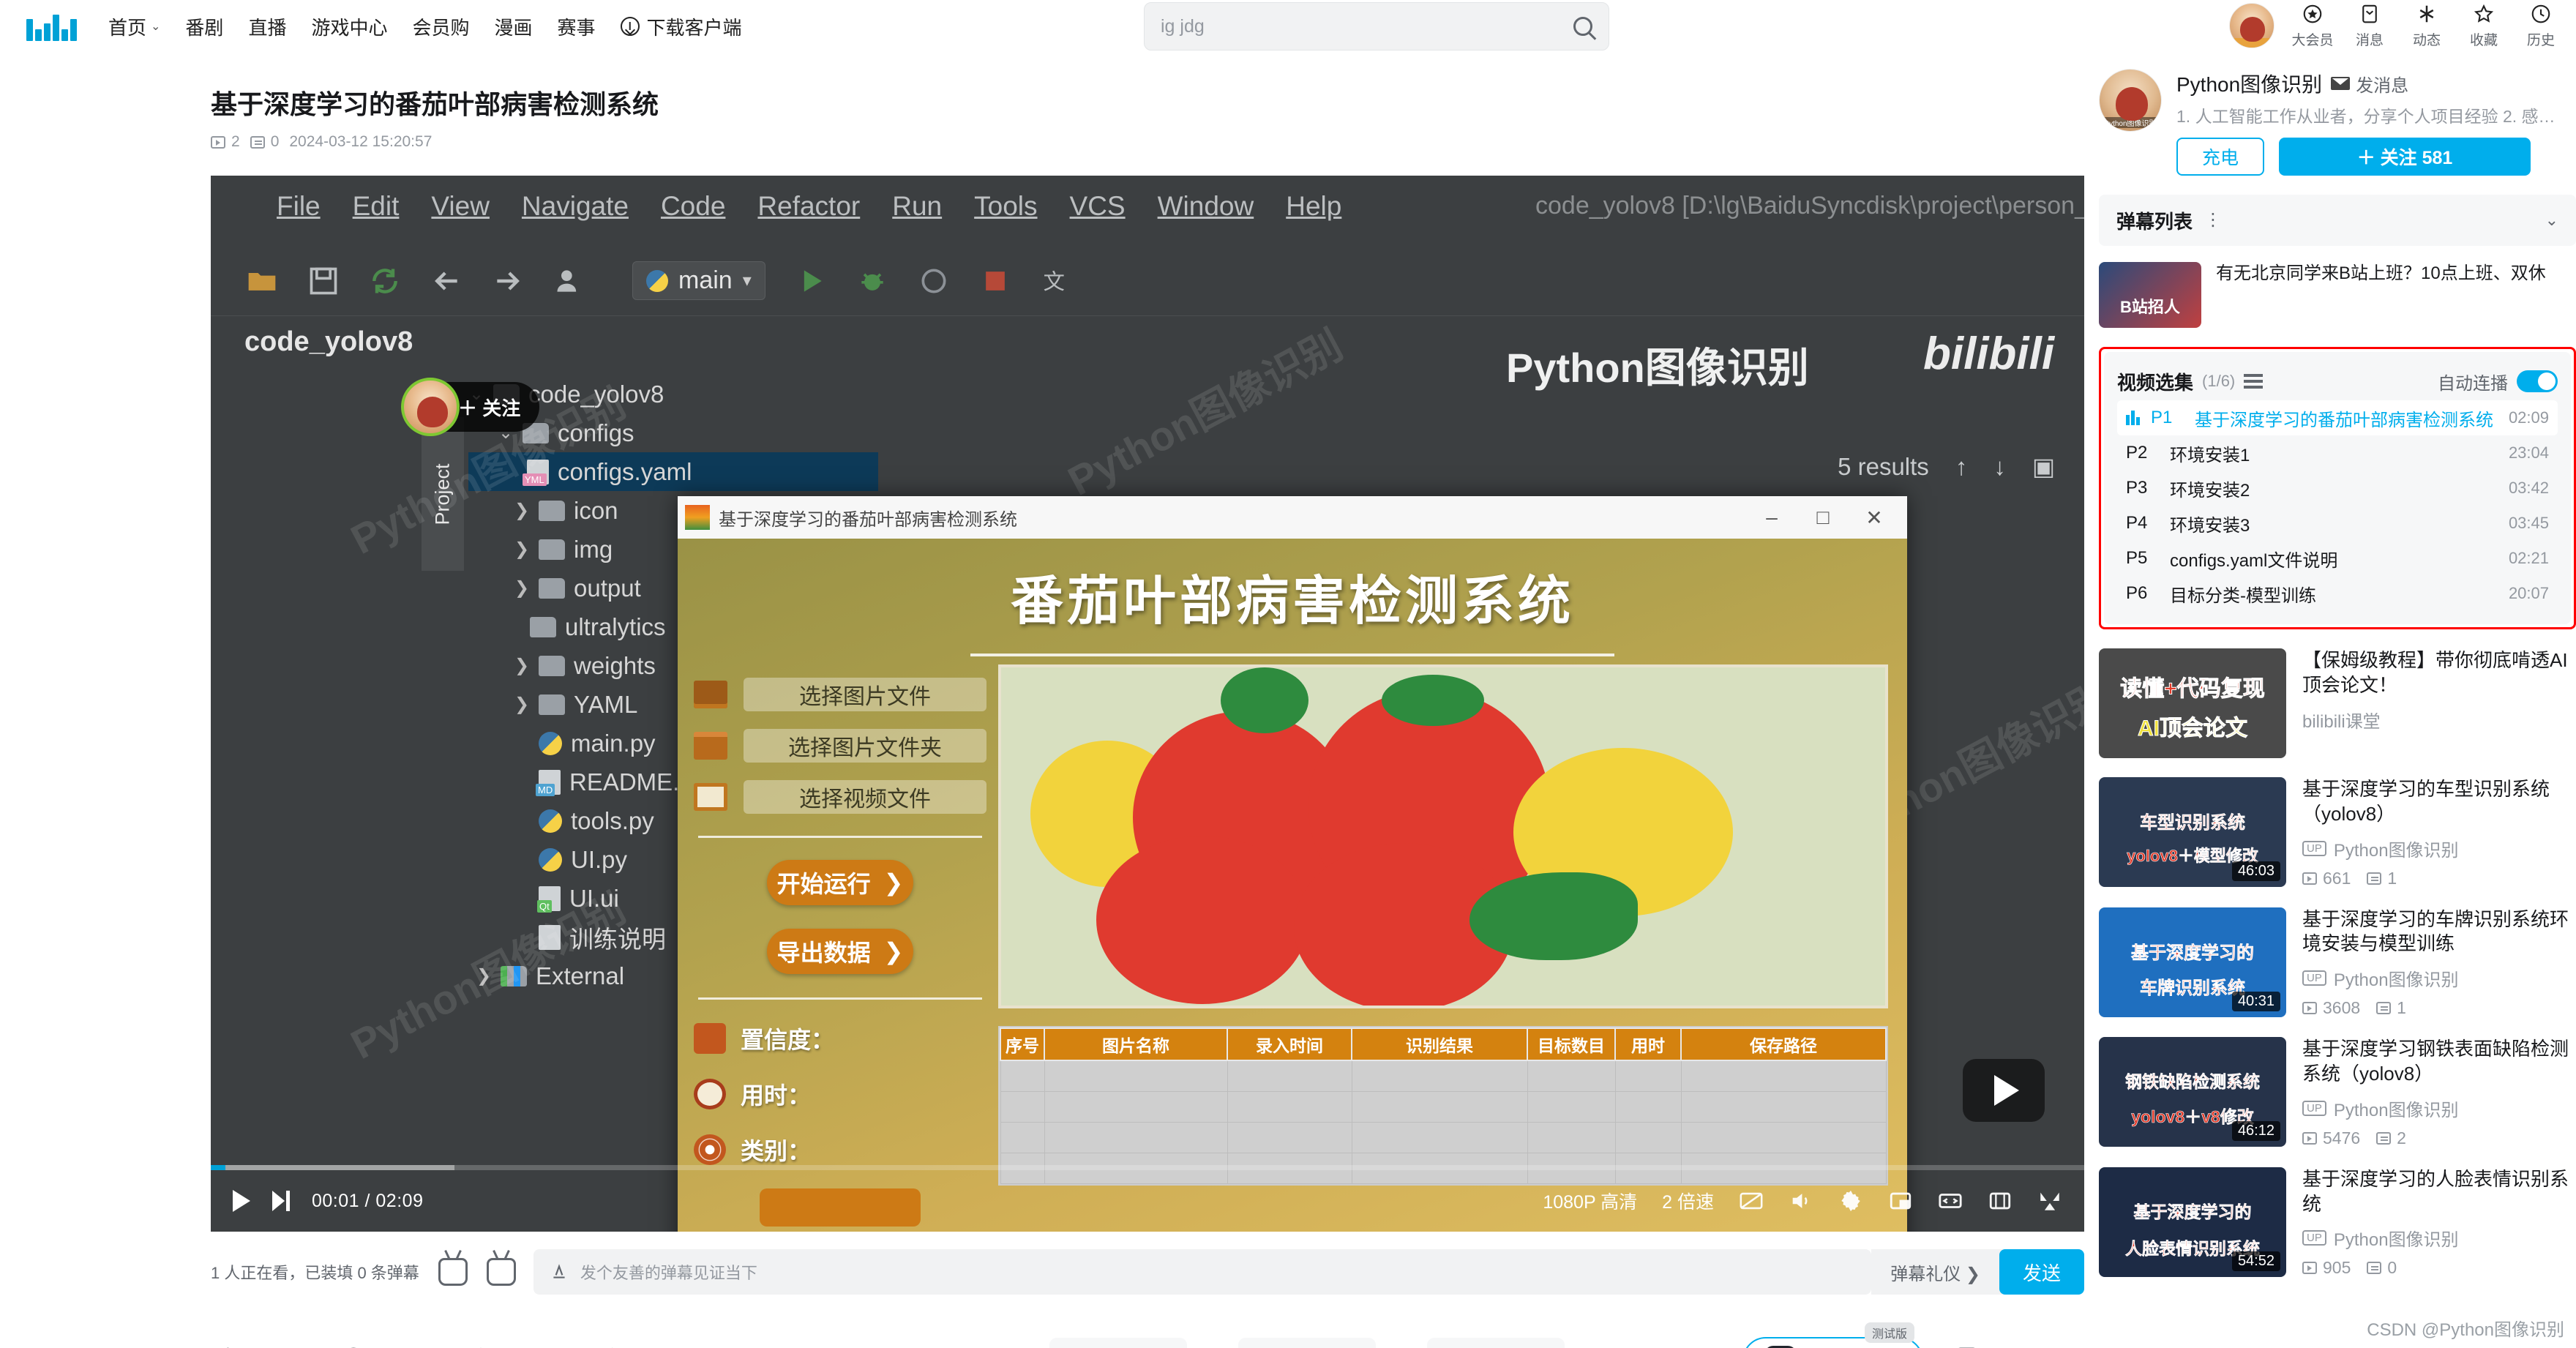  I want to click on select-image-file-row: 选择图片文件, so click(840, 694).